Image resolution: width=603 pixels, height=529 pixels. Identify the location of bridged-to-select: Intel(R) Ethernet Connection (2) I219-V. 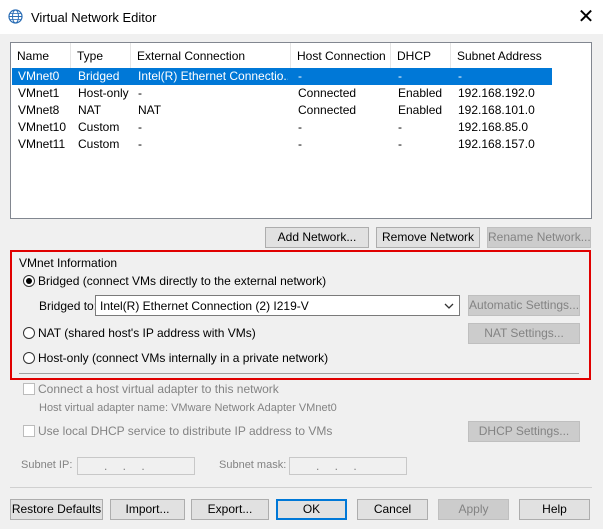
(277, 305).